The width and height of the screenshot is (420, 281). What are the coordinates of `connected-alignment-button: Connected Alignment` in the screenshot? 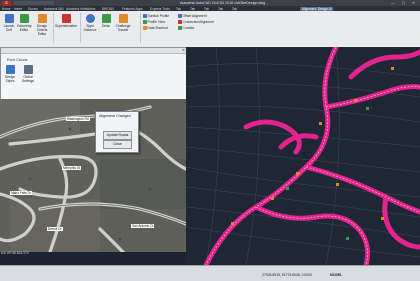 It's located at (196, 22).